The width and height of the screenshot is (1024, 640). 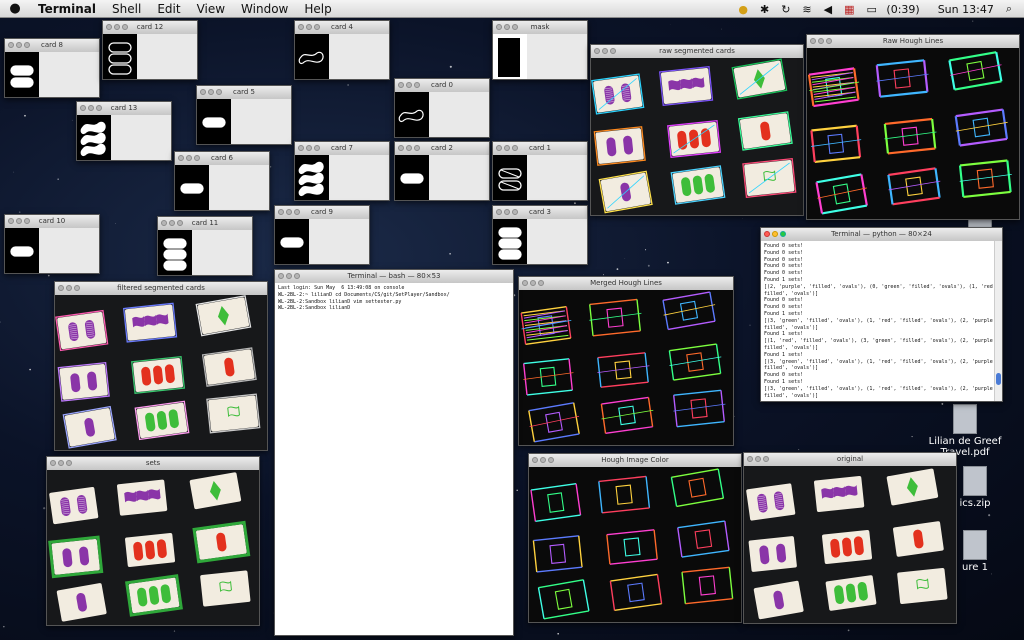 I want to click on time-machine-icon: ↻, so click(x=785, y=9).